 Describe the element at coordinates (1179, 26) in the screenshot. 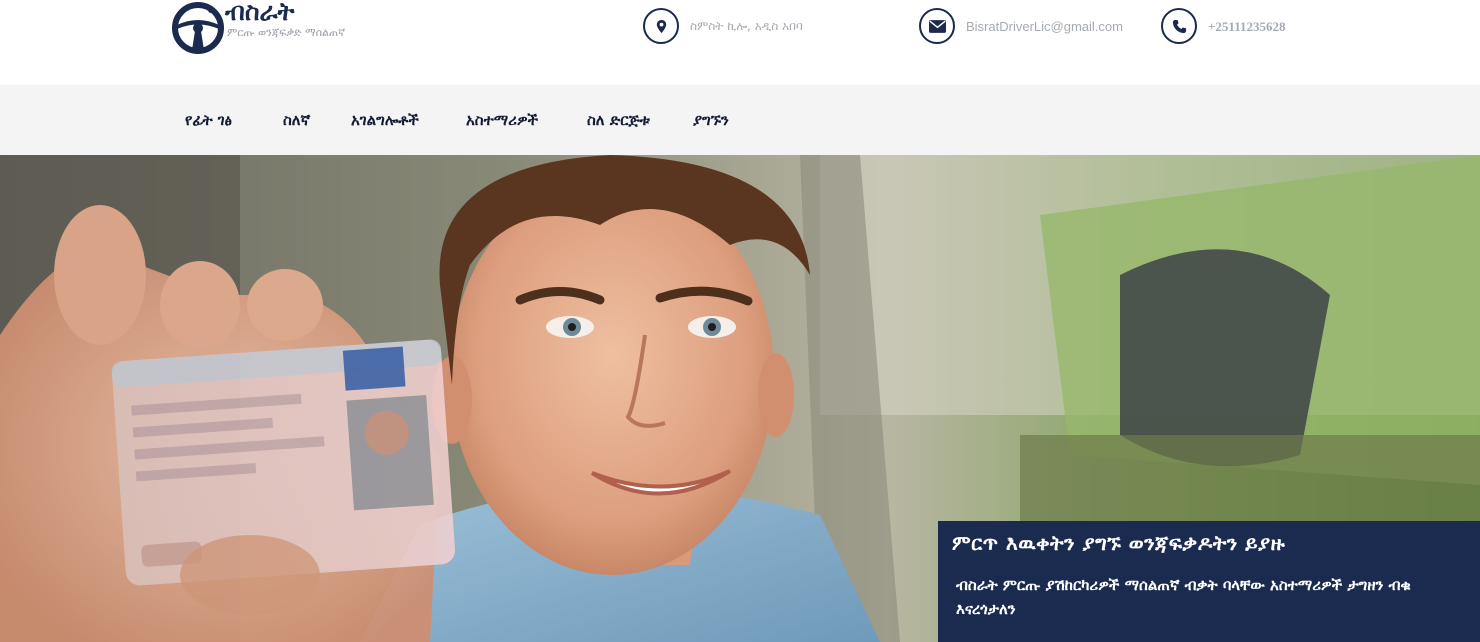

I see `phone-icon` at that location.